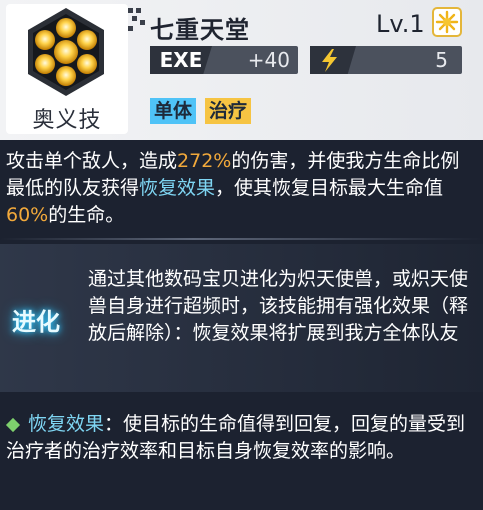 The image size is (483, 510). Describe the element at coordinates (86, 215) in the screenshot. I see `desc-text: 的生命。` at that location.